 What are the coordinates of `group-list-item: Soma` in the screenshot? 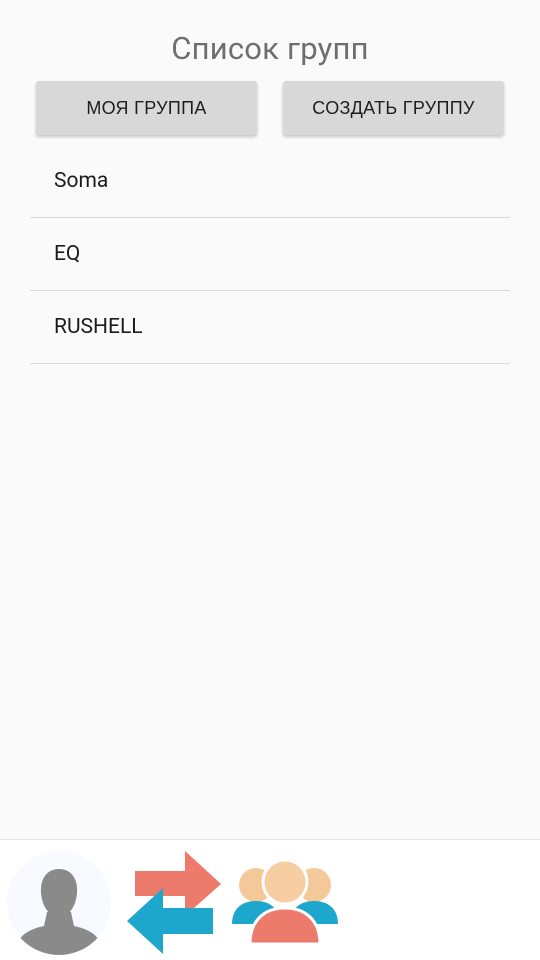 It's located at (270, 181).